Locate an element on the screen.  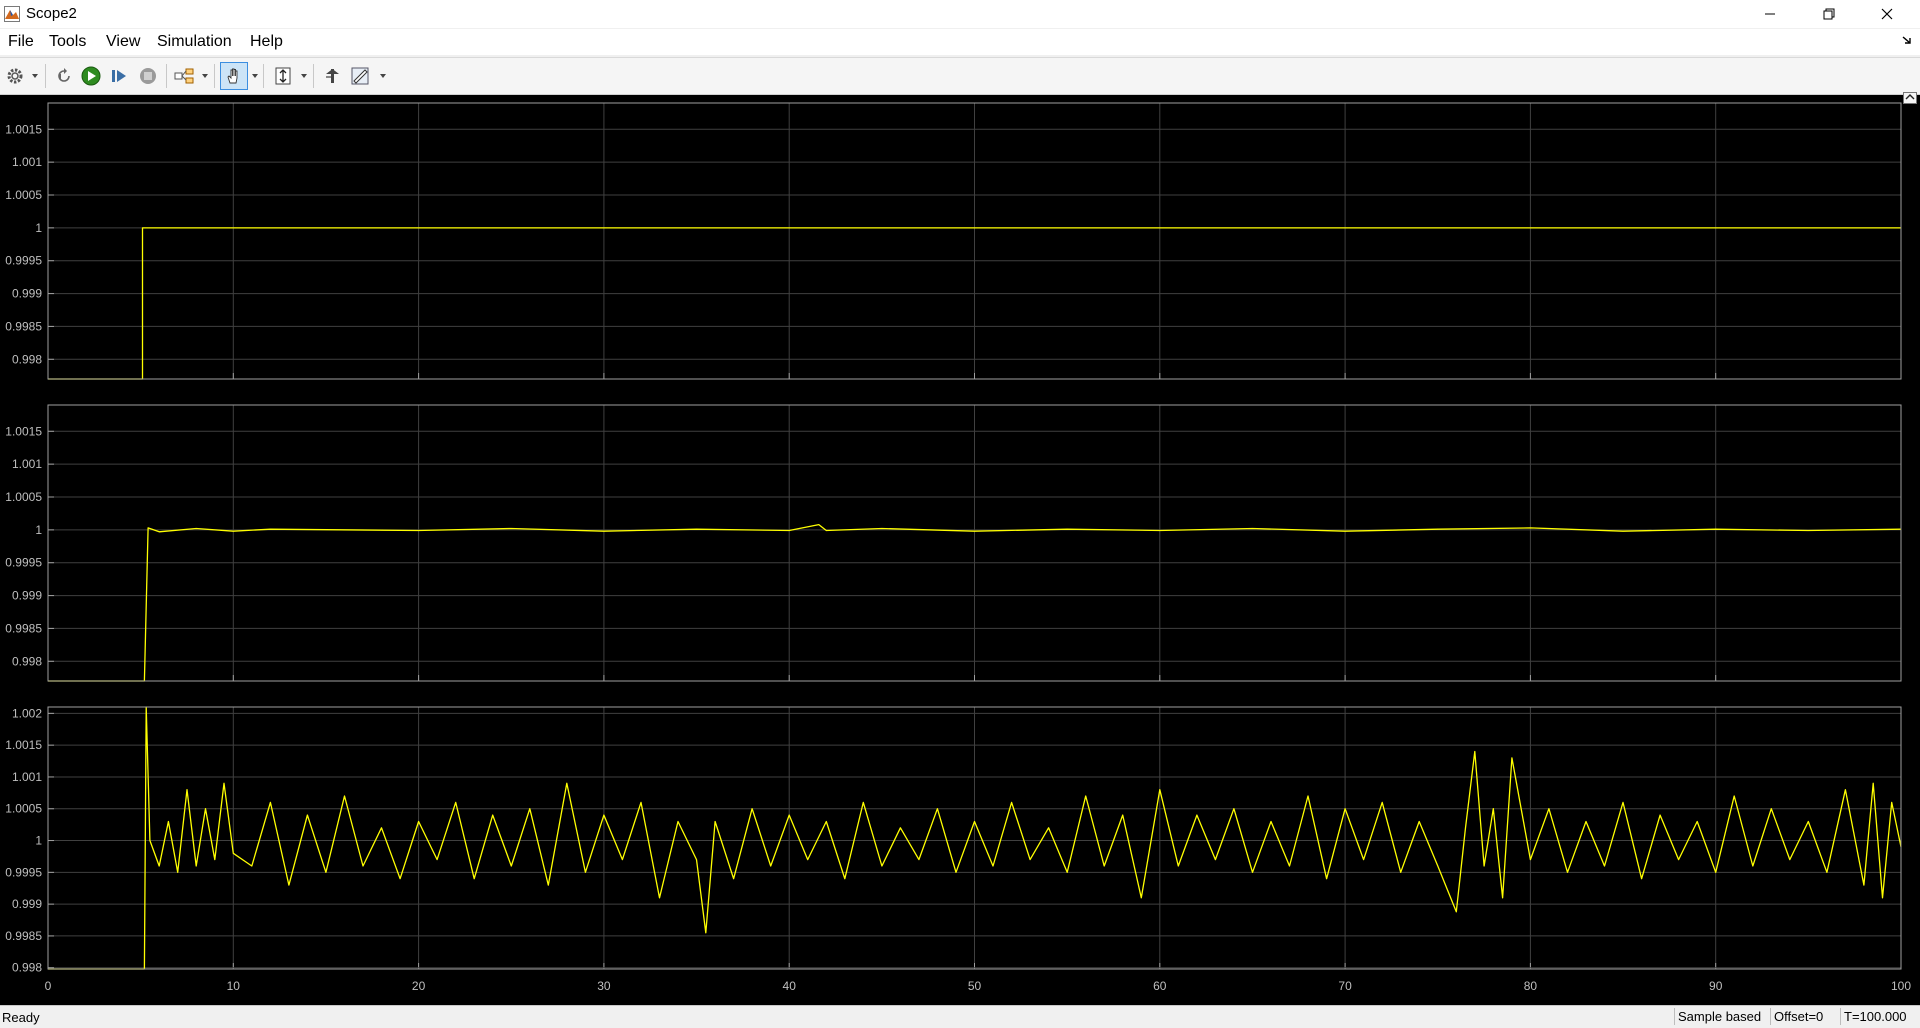
close-icon is located at coordinates (1887, 14).